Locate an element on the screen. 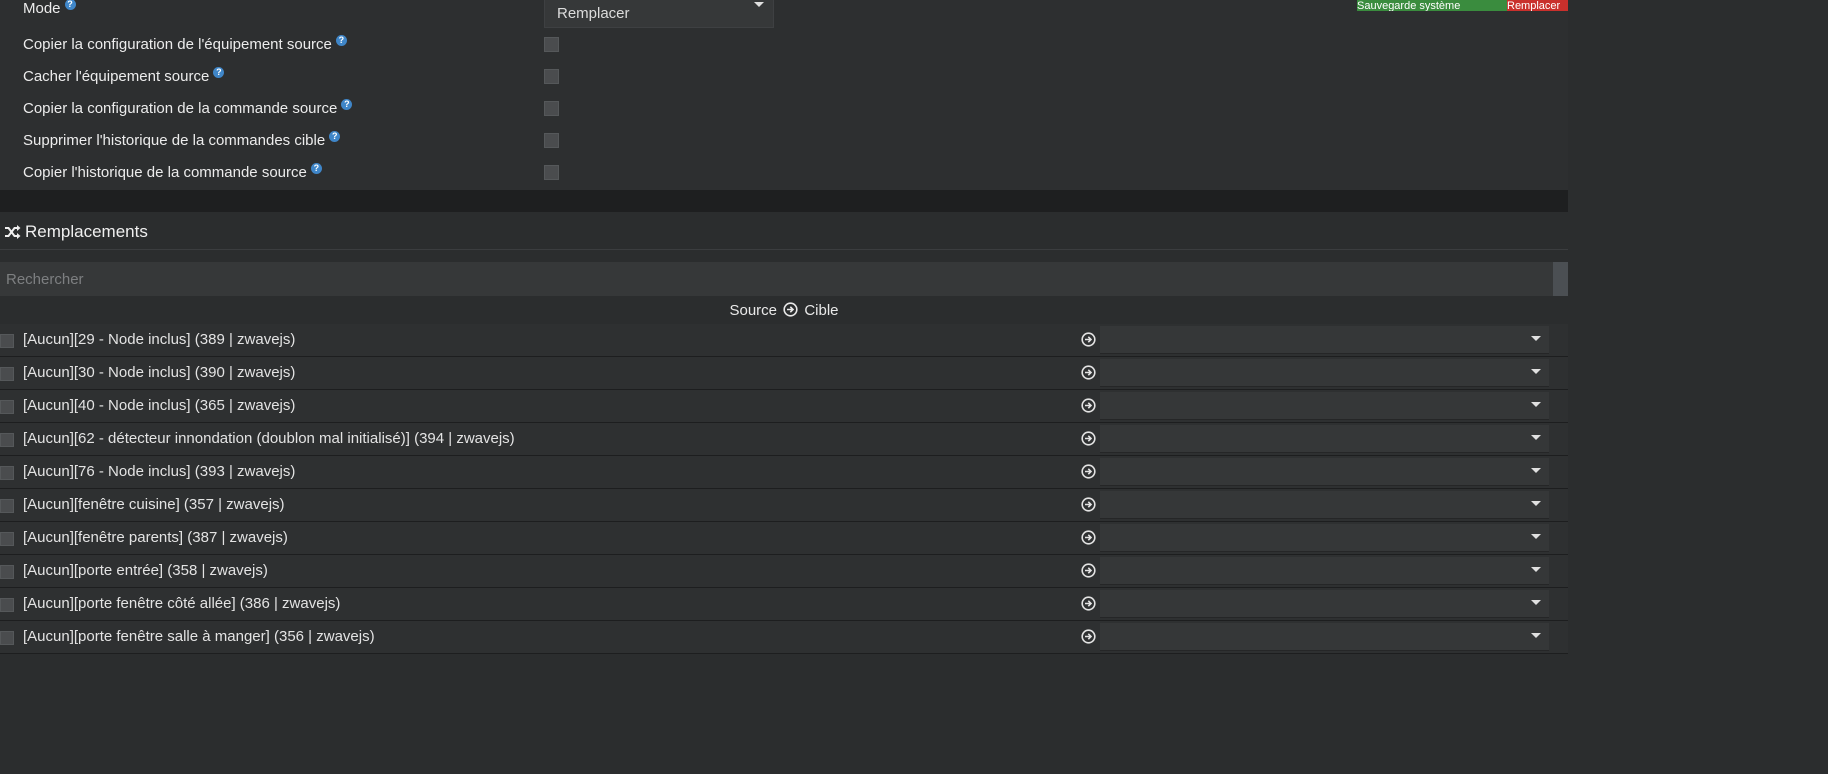 Image resolution: width=1828 pixels, height=774 pixels. shuffle-icon is located at coordinates (13, 232).